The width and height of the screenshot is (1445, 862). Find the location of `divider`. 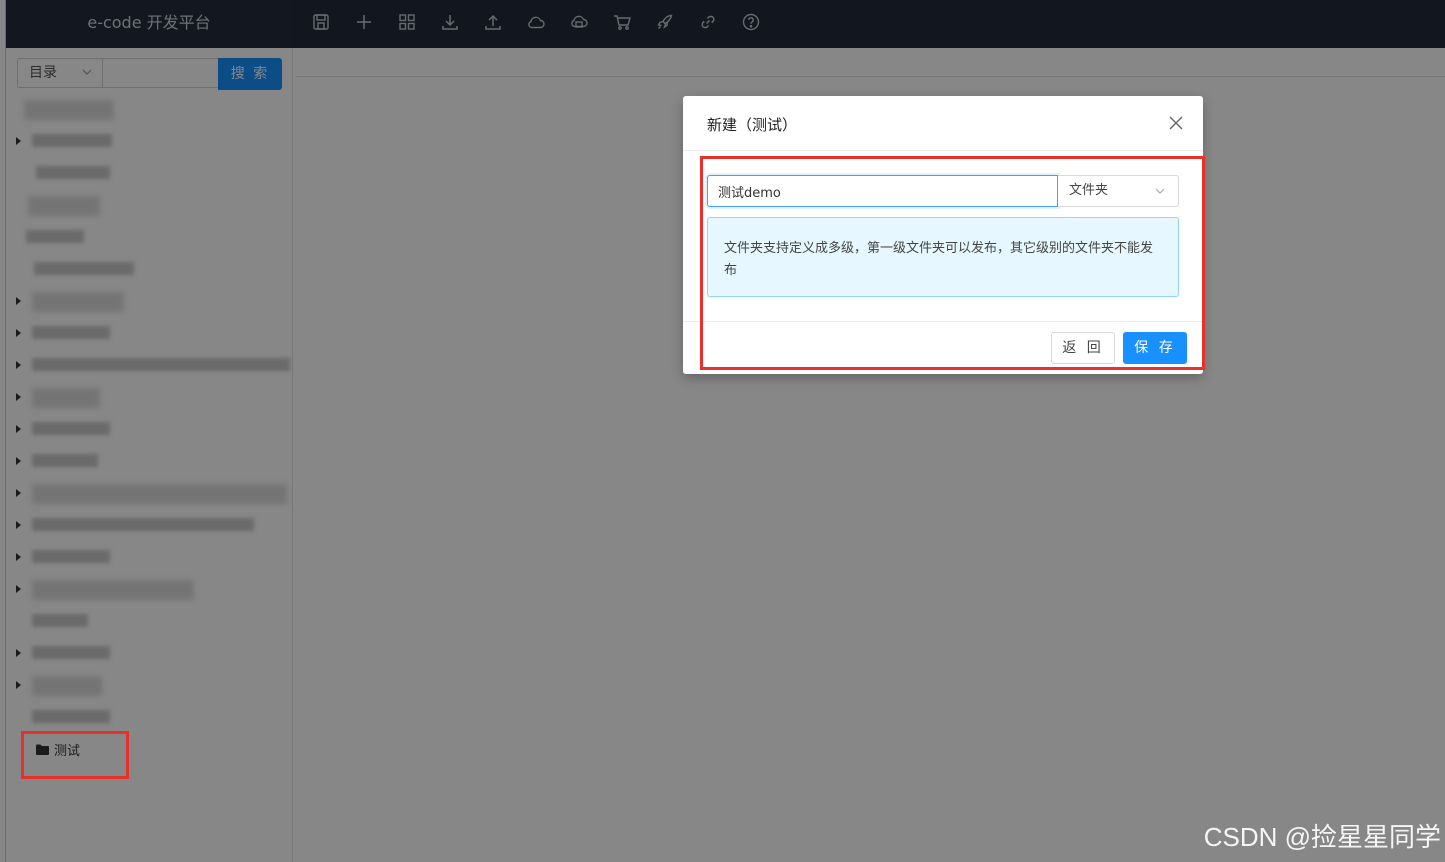

divider is located at coordinates (943, 150).